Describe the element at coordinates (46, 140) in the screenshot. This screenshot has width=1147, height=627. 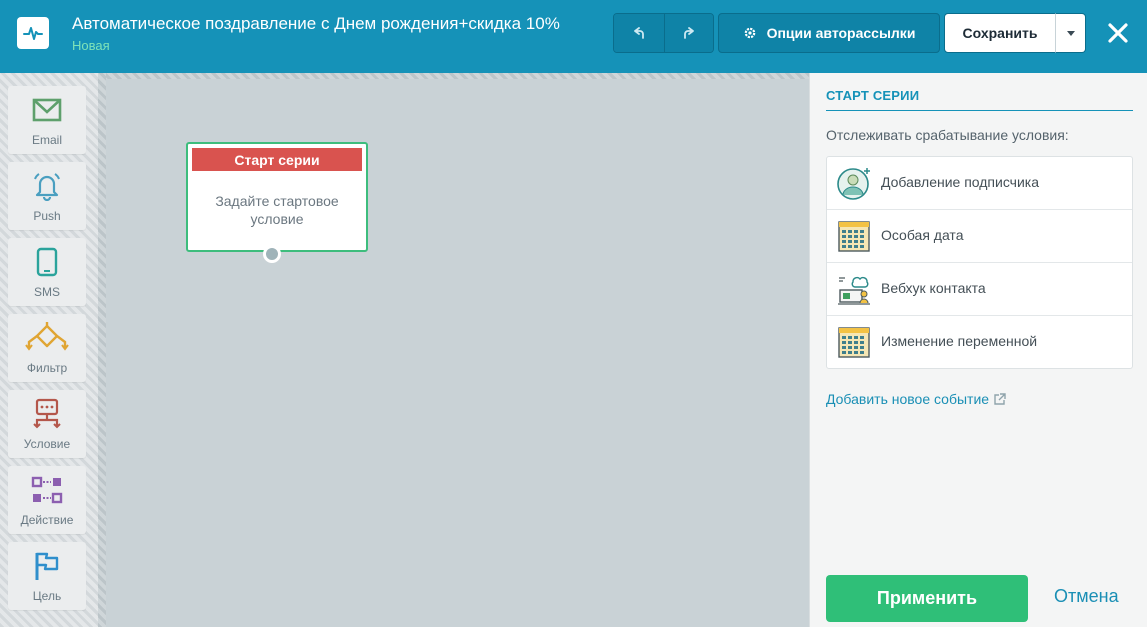
I see `tool-label: Email` at that location.